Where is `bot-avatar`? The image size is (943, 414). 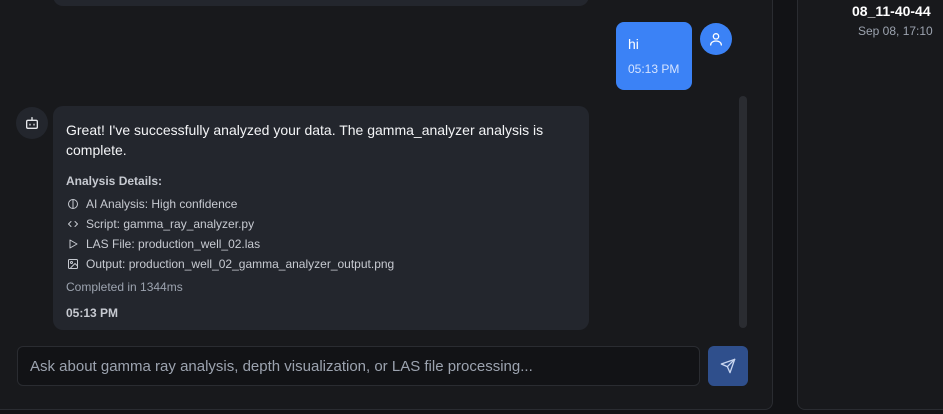
bot-avatar is located at coordinates (32, 123).